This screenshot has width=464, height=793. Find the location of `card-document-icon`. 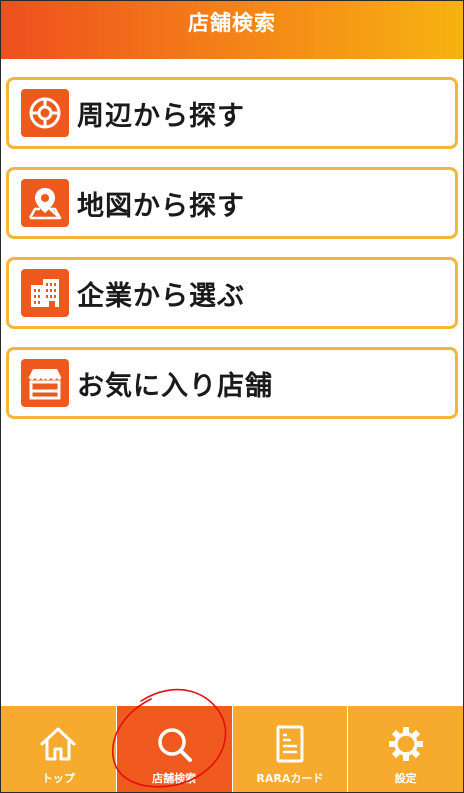

card-document-icon is located at coordinates (290, 744).